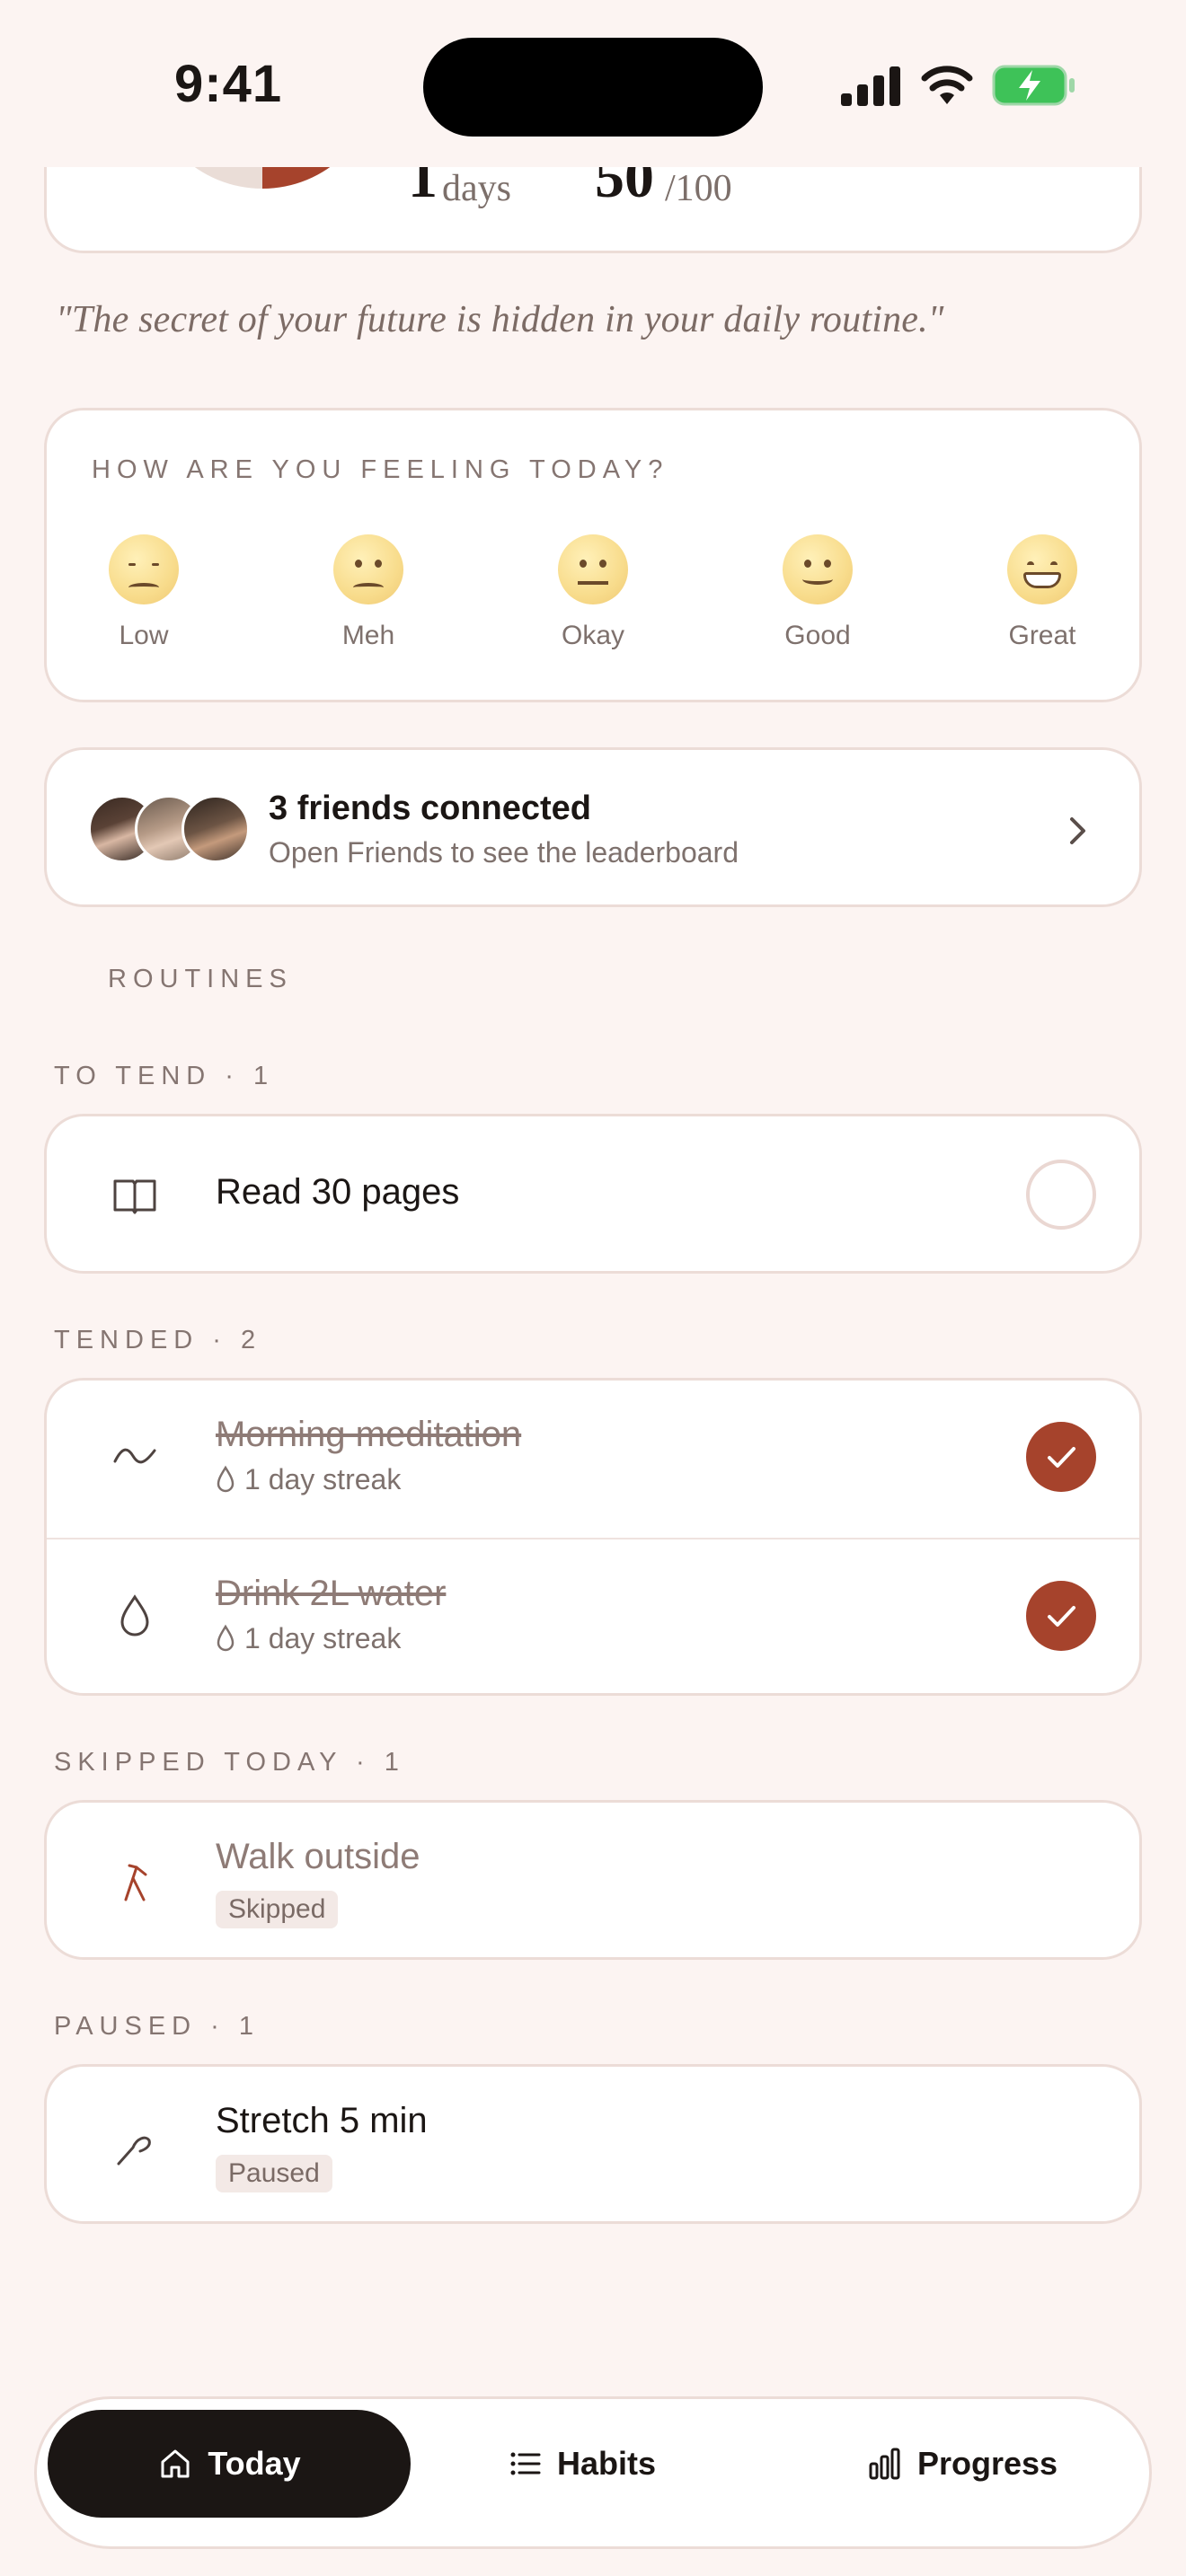 This screenshot has height=2576, width=1186. What do you see at coordinates (1061, 1195) in the screenshot?
I see `complete-checkbox` at bounding box center [1061, 1195].